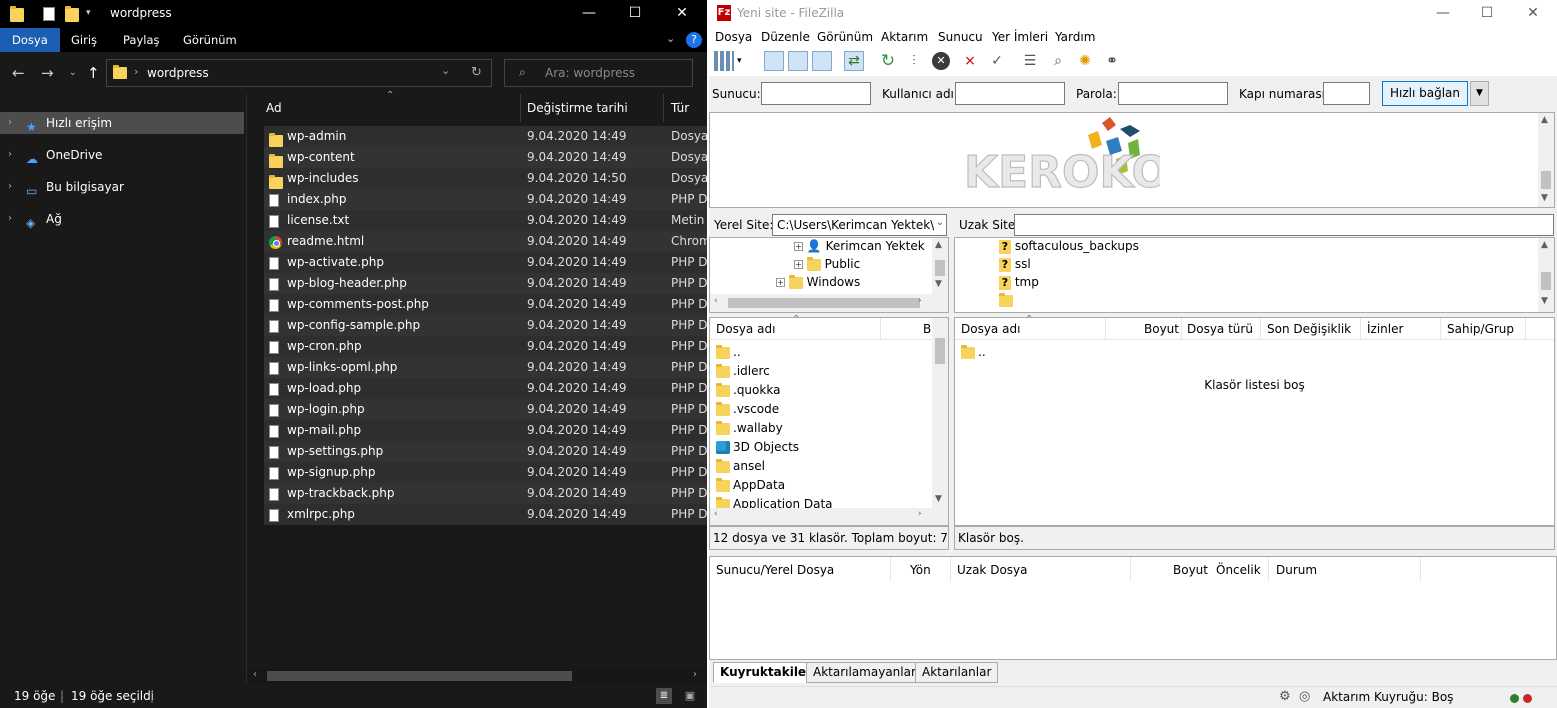 This screenshot has height=708, width=1557. What do you see at coordinates (1220, 329) in the screenshot?
I see `column-filetype: Dosya türü` at bounding box center [1220, 329].